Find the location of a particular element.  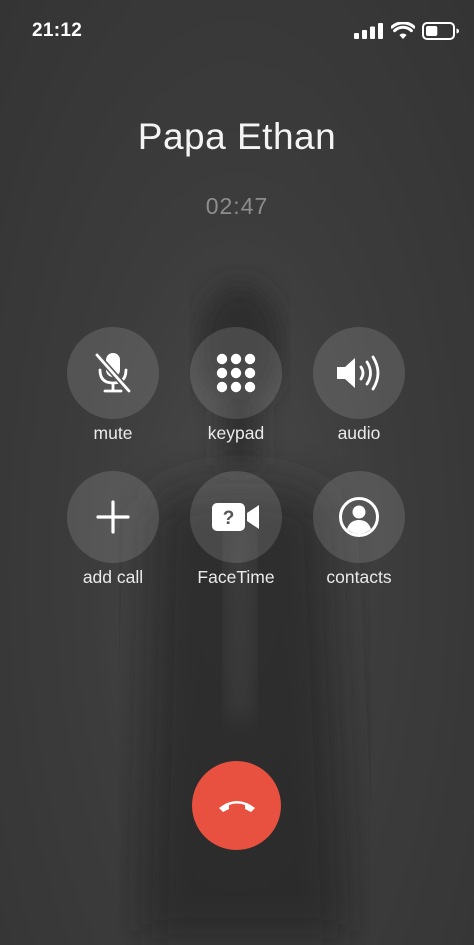

mute-button-circle is located at coordinates (113, 373).